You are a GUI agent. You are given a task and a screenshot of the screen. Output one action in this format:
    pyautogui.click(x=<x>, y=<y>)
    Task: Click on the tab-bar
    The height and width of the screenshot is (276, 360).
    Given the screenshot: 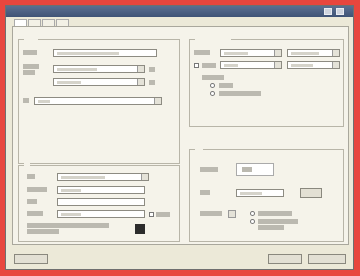 What is the action you would take?
    pyautogui.click(x=42, y=22)
    